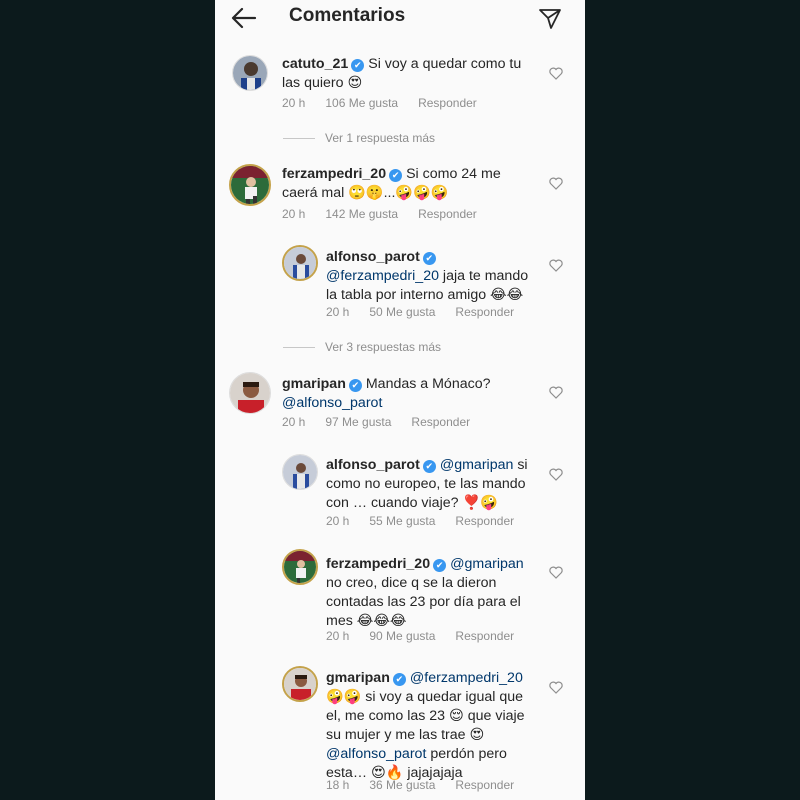  I want to click on view-more-replies: Ver 3 respuestas más, so click(362, 347).